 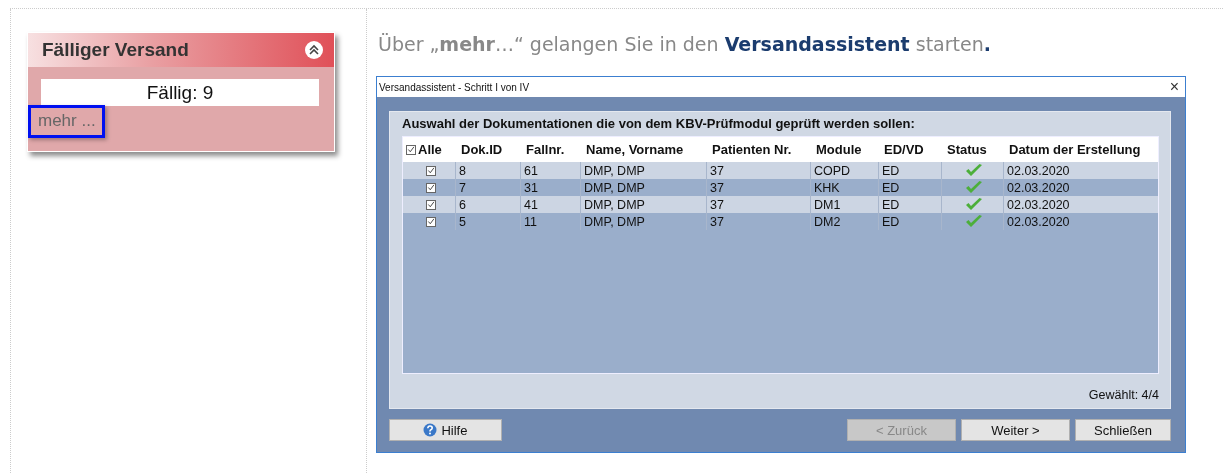 What do you see at coordinates (844, 149) in the screenshot?
I see `column-header: Module` at bounding box center [844, 149].